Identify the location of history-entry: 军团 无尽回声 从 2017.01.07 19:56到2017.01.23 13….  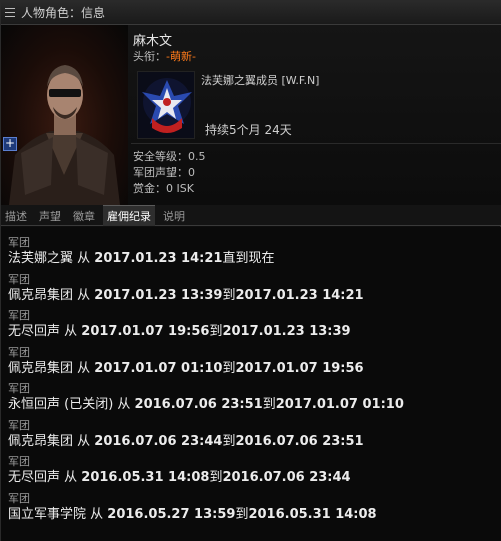
(254, 326).